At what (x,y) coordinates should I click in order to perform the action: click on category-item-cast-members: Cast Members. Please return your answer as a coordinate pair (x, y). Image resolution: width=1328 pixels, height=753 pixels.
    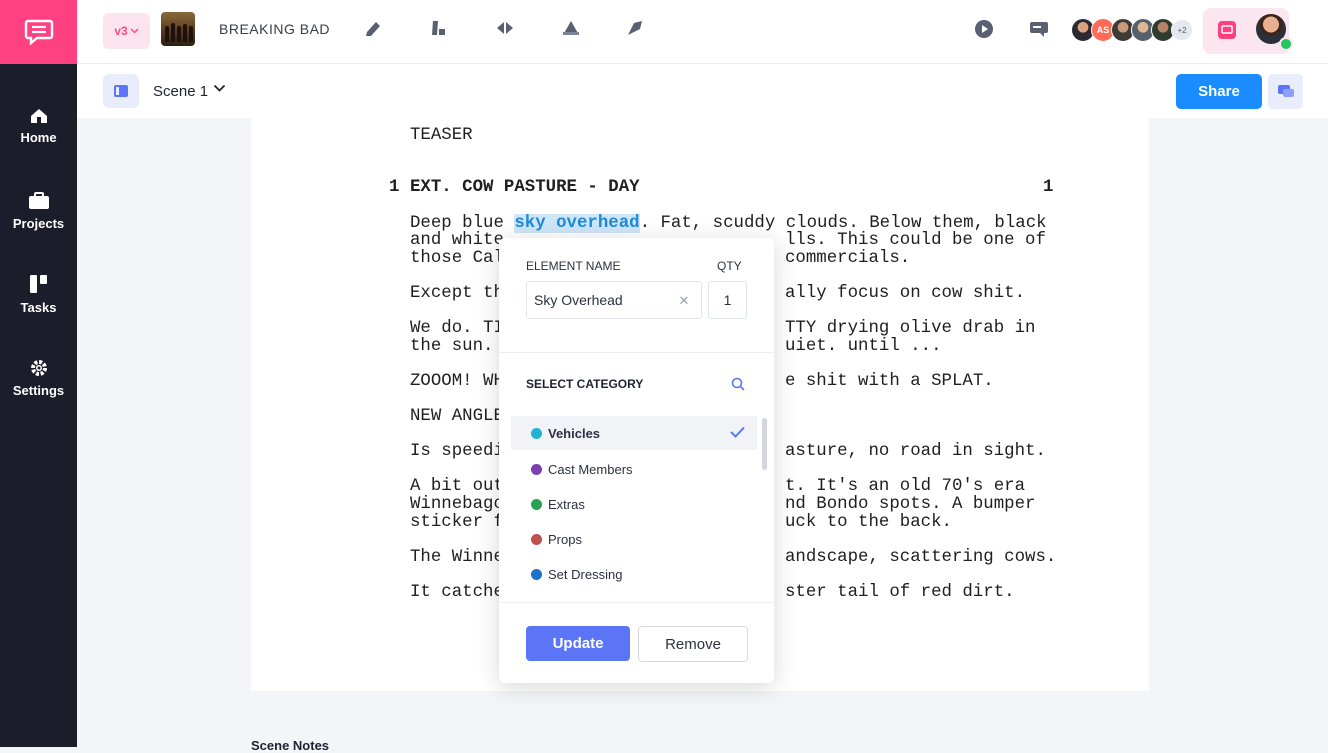
    Looking at the image, I should click on (634, 469).